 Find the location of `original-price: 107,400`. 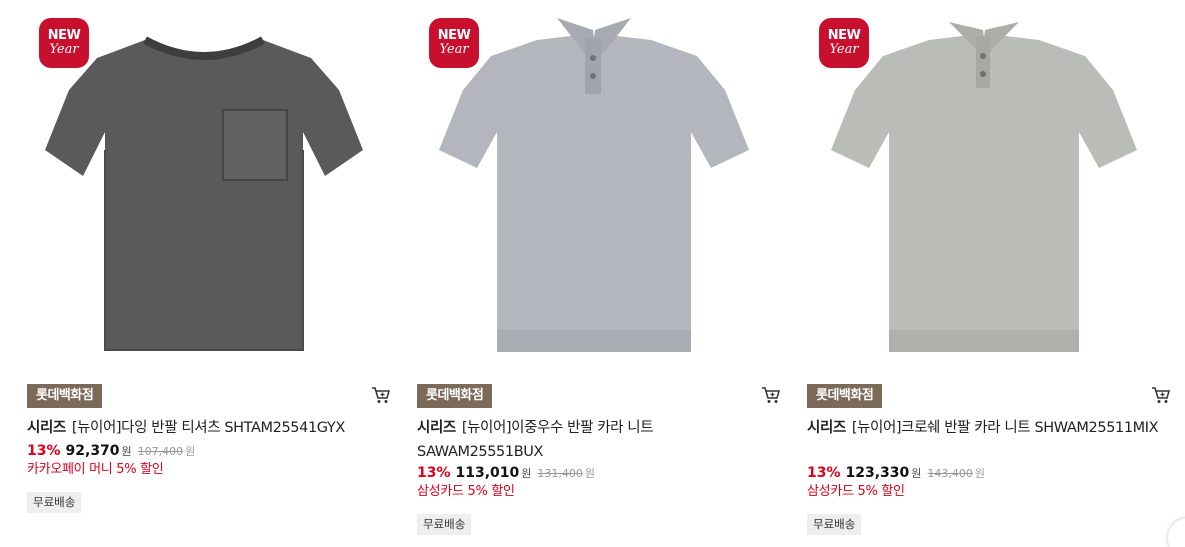

original-price: 107,400 is located at coordinates (160, 451).